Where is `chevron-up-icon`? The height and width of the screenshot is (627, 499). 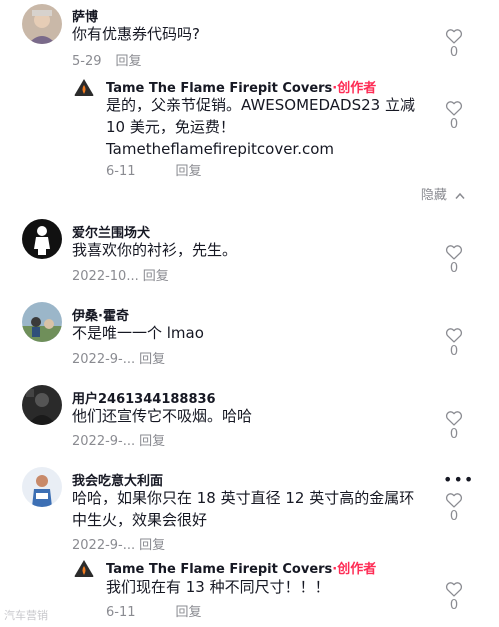 chevron-up-icon is located at coordinates (460, 195).